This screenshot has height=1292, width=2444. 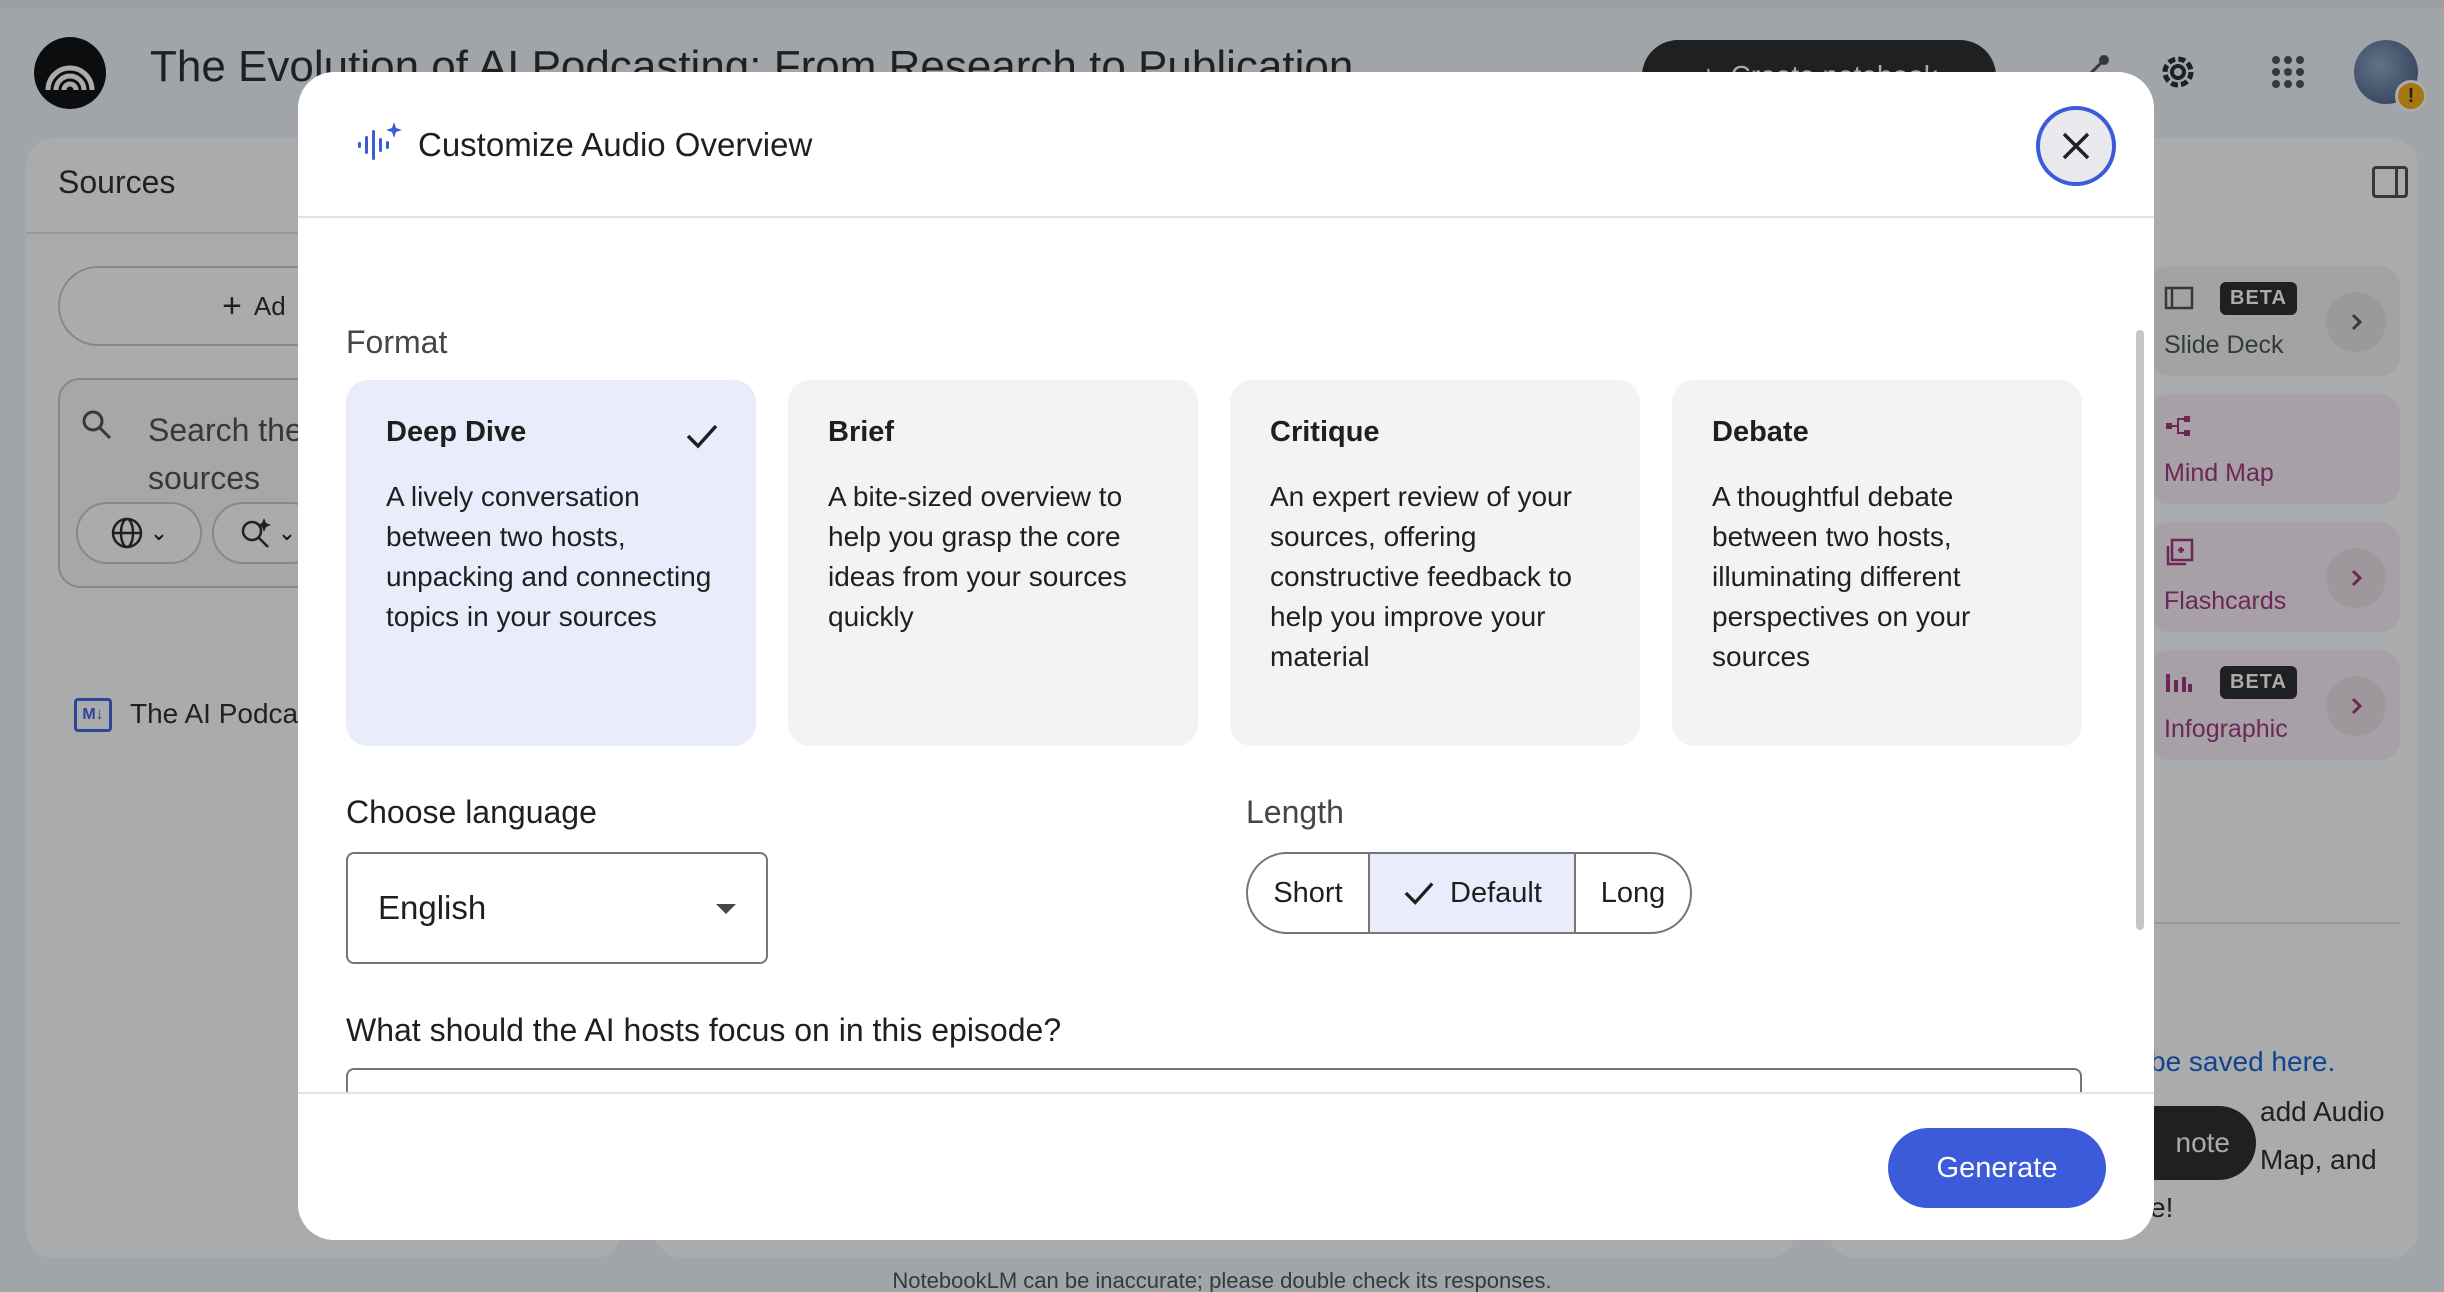 I want to click on dialog-header: Customize Audio Overview, so click(x=1226, y=145).